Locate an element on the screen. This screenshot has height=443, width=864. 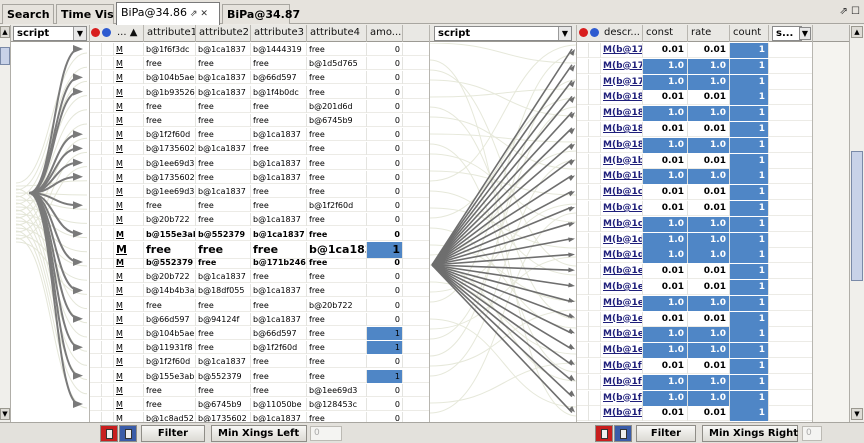
table-row: Mfree free free b@1f2f60d 0 is located at coordinates (259, 206).